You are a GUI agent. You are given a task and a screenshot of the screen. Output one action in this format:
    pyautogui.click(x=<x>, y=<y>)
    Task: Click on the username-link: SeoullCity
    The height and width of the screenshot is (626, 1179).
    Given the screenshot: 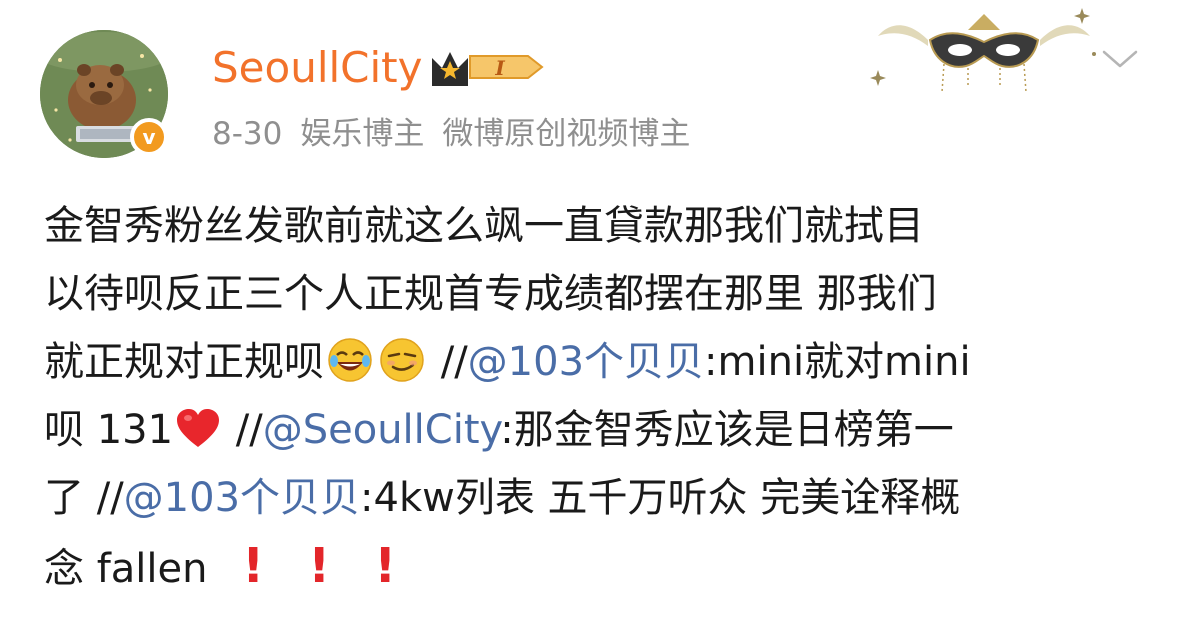 What is the action you would take?
    pyautogui.click(x=317, y=68)
    